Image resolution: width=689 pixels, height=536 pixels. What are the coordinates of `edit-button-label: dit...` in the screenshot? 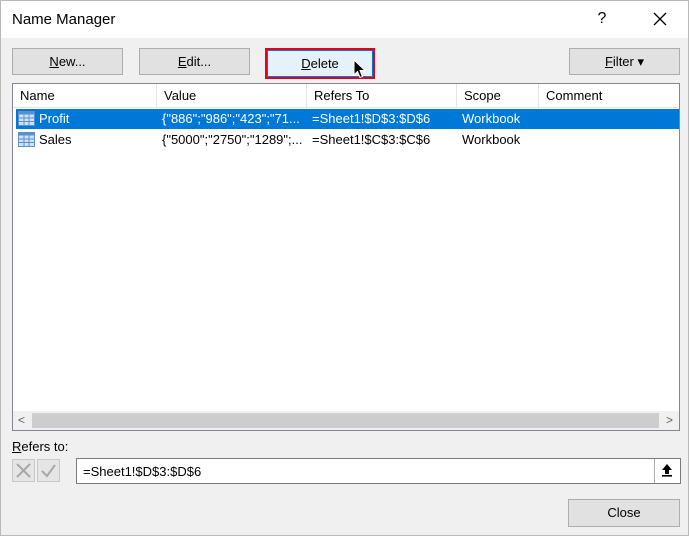 It's located at (199, 61).